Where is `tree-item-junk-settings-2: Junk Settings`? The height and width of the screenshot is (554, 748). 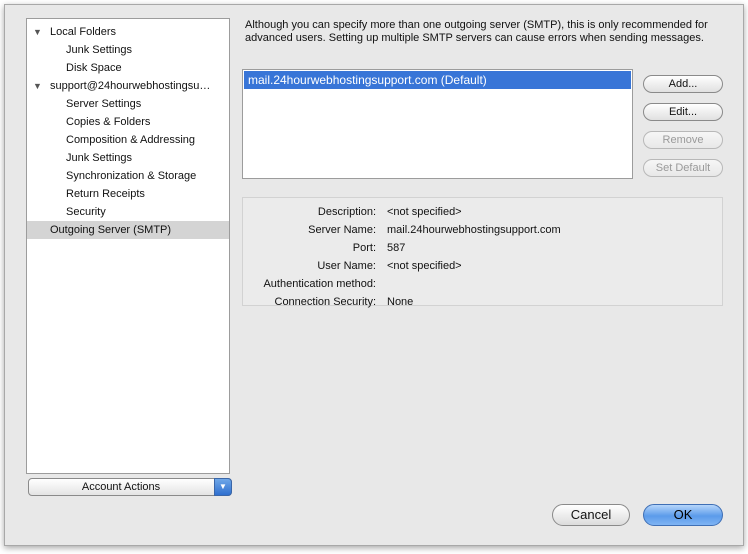 tree-item-junk-settings-2: Junk Settings is located at coordinates (128, 158).